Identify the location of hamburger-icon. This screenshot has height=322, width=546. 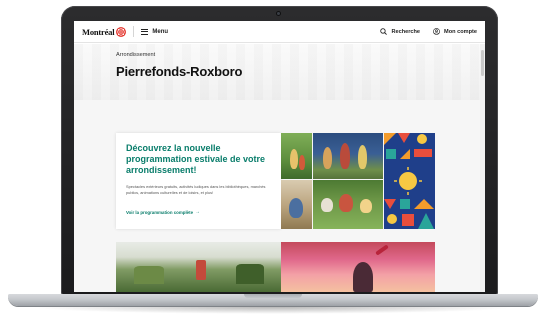
(145, 31).